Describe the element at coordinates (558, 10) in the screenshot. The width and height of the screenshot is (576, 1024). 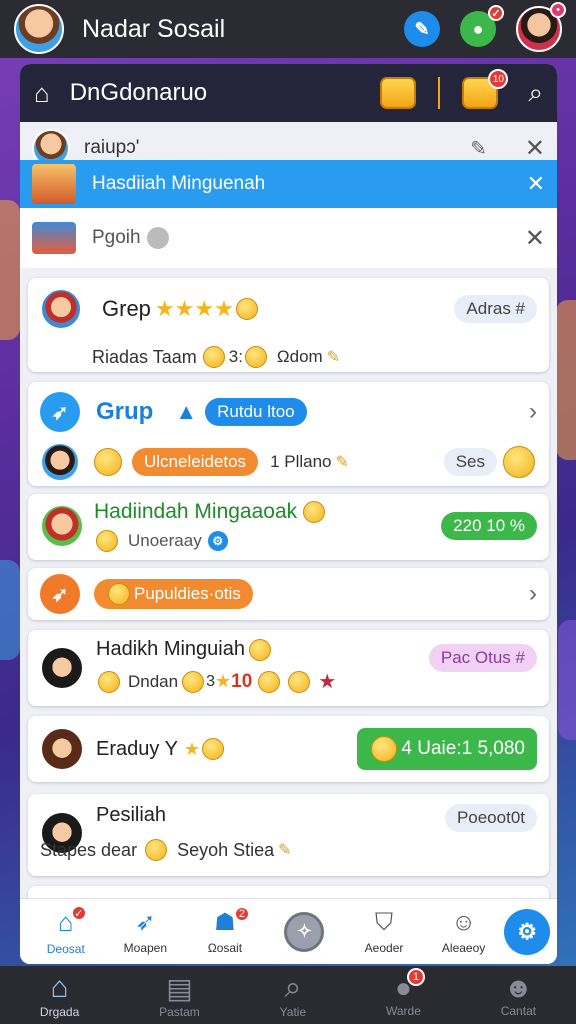
I see `friend-badge-icon: •` at that location.